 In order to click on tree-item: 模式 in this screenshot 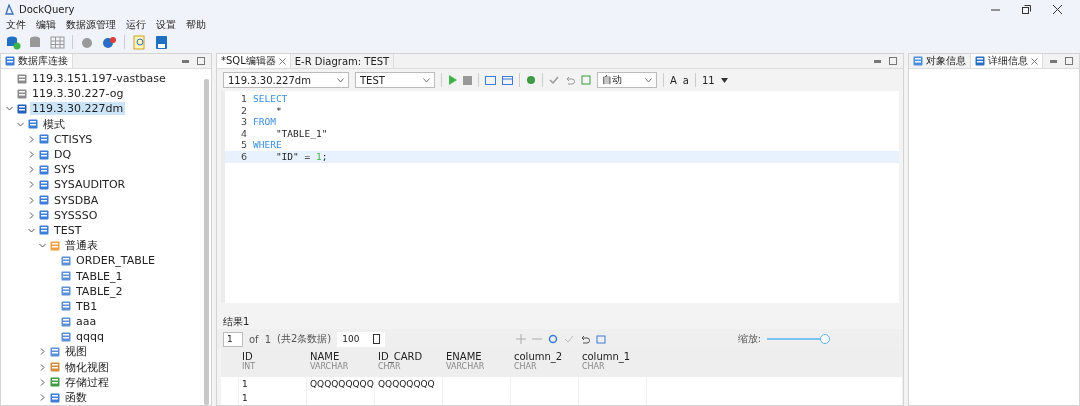, I will do `click(54, 124)`.